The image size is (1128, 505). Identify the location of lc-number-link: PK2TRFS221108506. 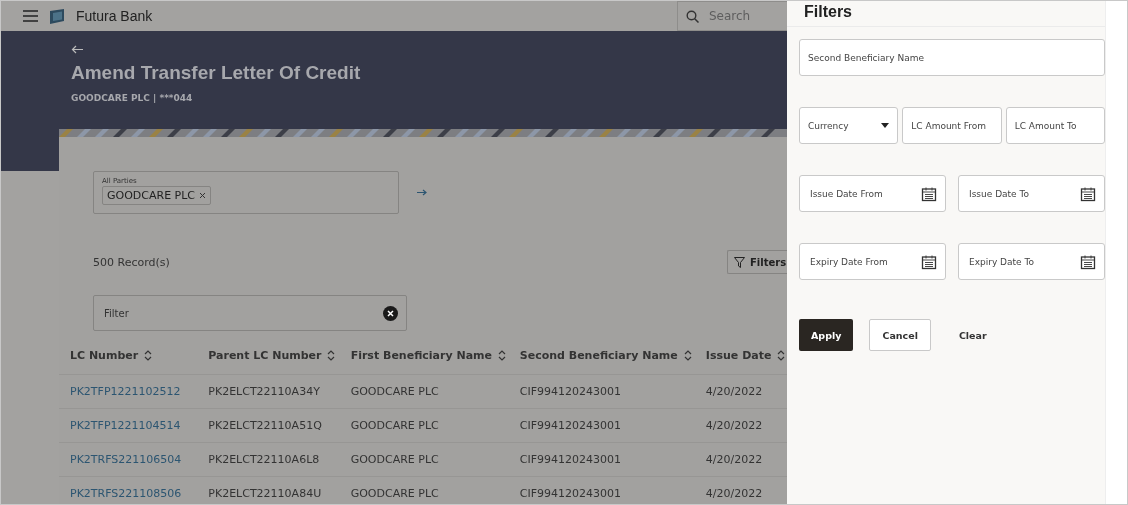
(128, 490).